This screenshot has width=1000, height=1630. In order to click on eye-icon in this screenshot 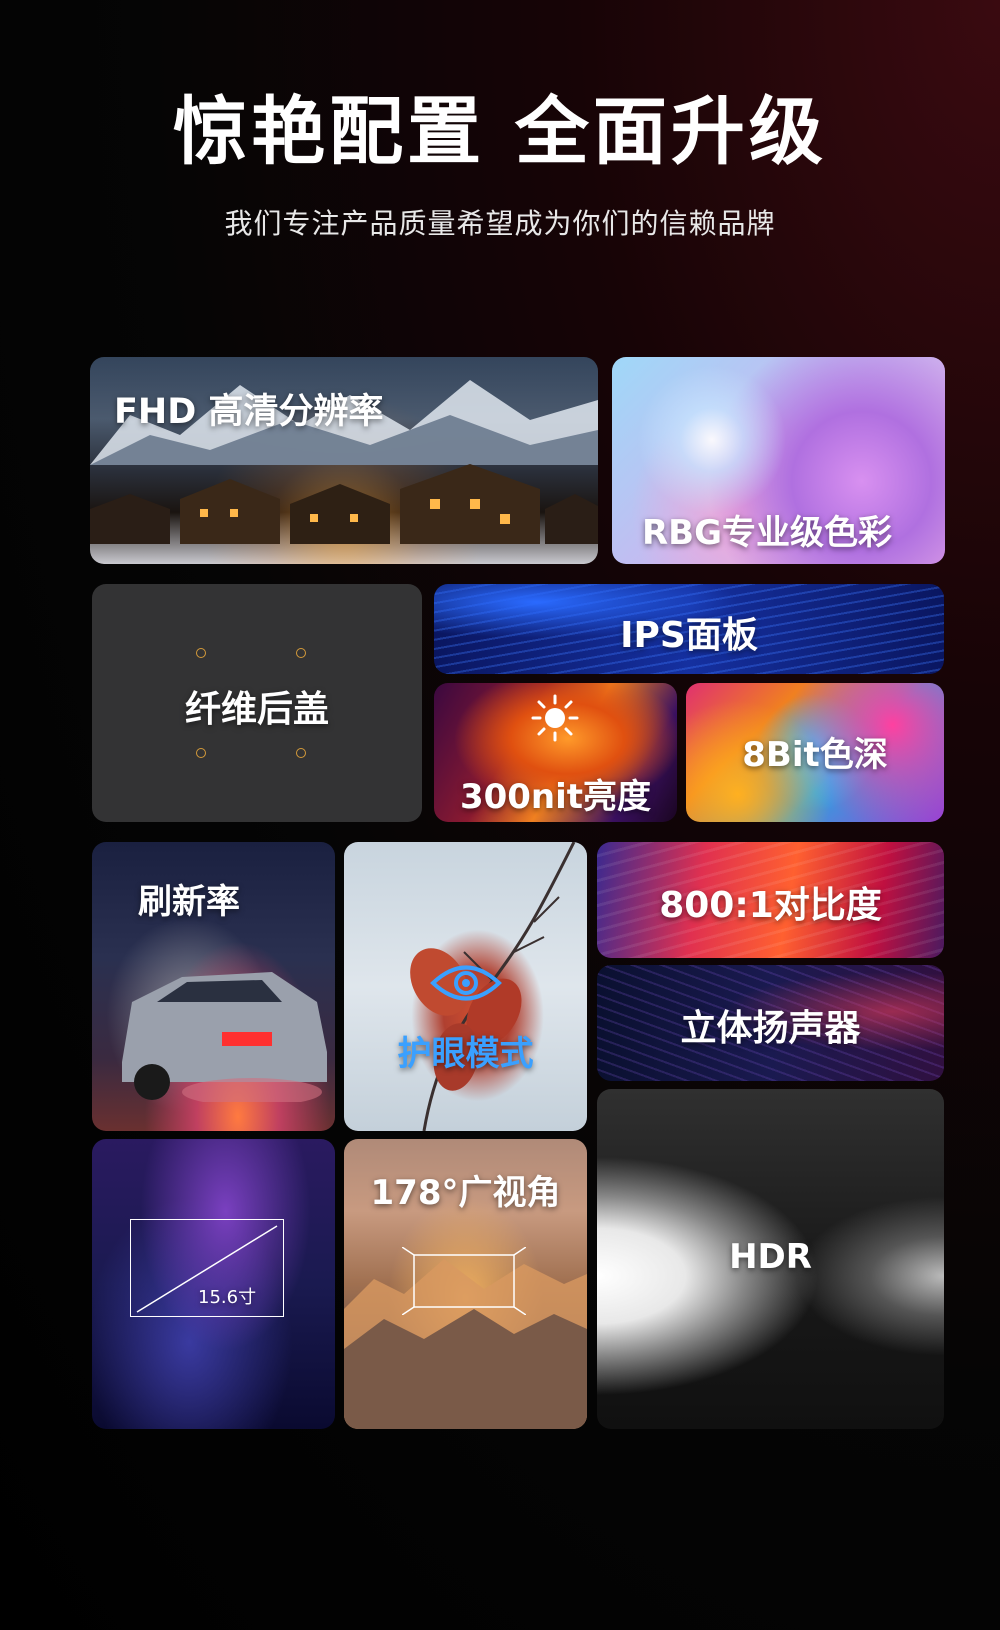, I will do `click(466, 983)`.